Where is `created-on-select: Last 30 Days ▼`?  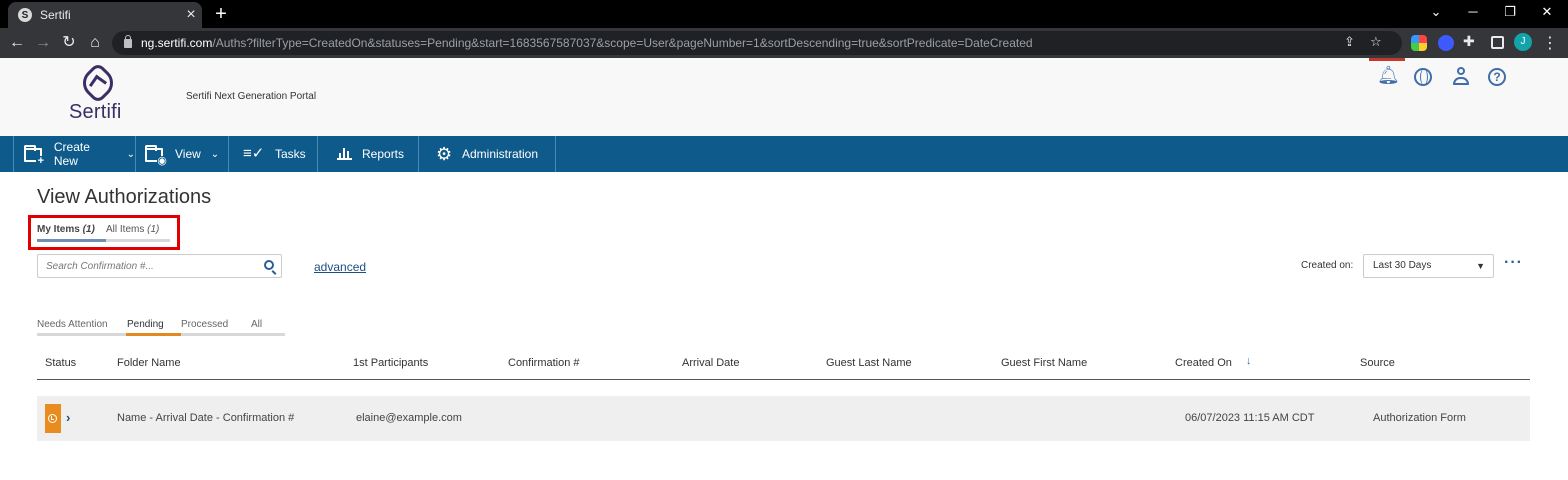 created-on-select: Last 30 Days ▼ is located at coordinates (1428, 266).